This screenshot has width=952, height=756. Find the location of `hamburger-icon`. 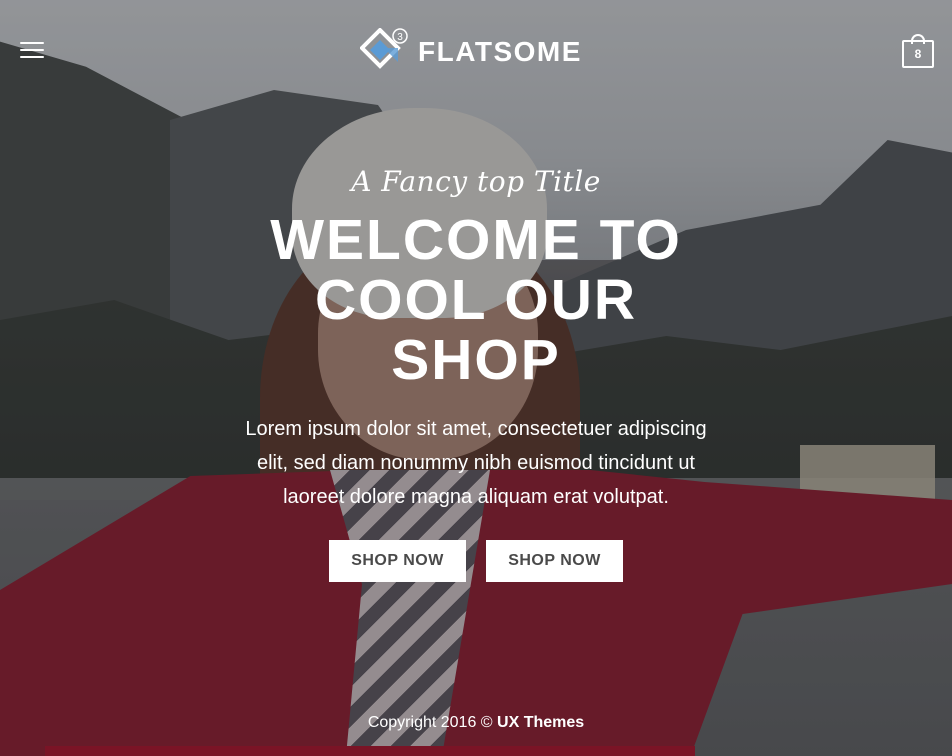

hamburger-icon is located at coordinates (32, 52).